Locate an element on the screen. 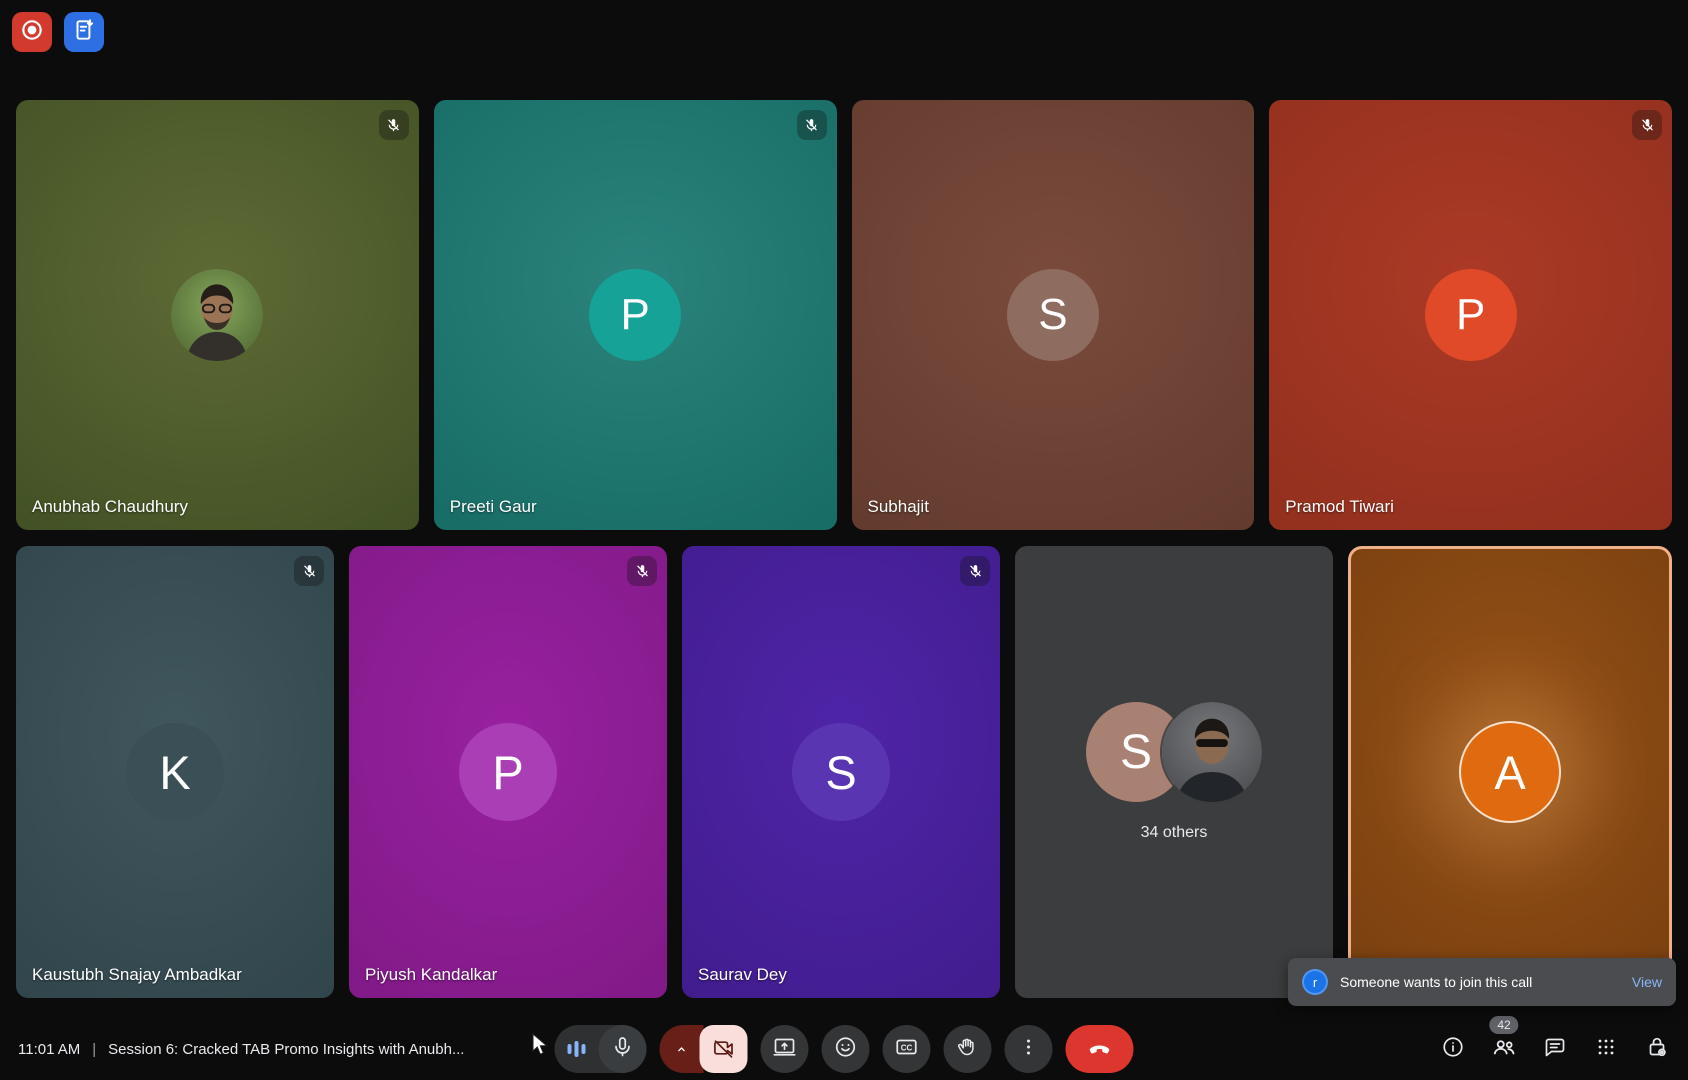  activities-button is located at coordinates (1606, 1049).